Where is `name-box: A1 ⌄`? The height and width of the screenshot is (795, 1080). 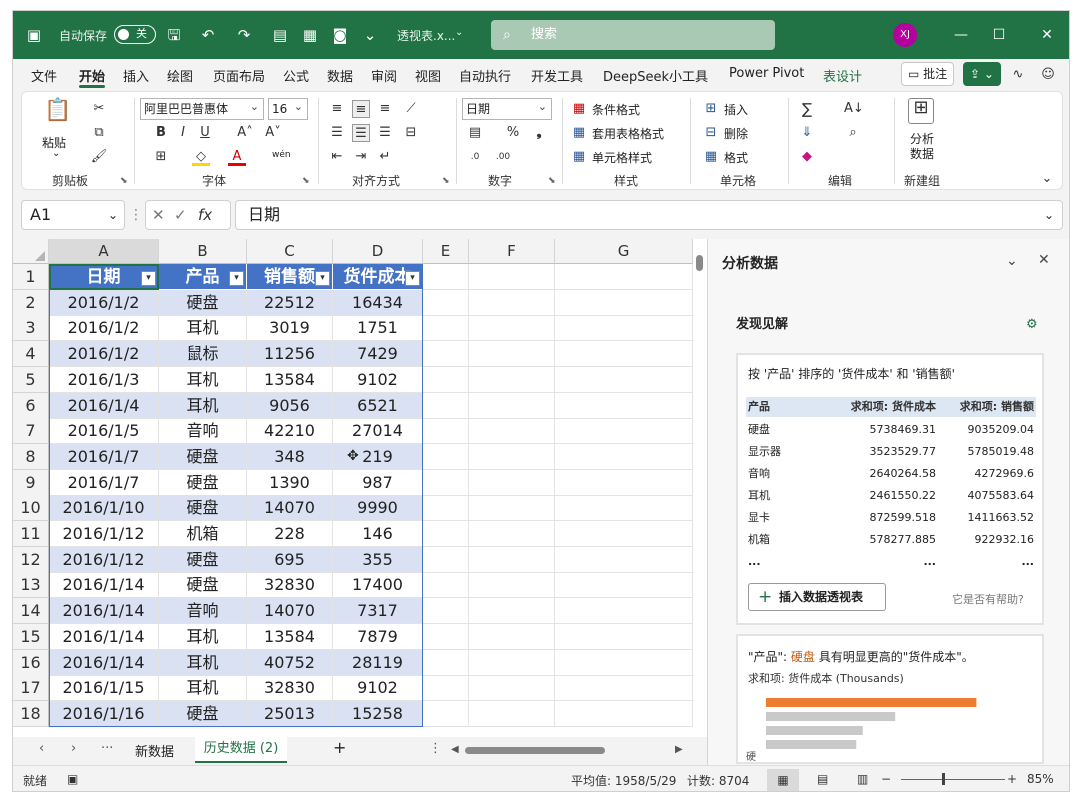 name-box: A1 ⌄ is located at coordinates (73, 215).